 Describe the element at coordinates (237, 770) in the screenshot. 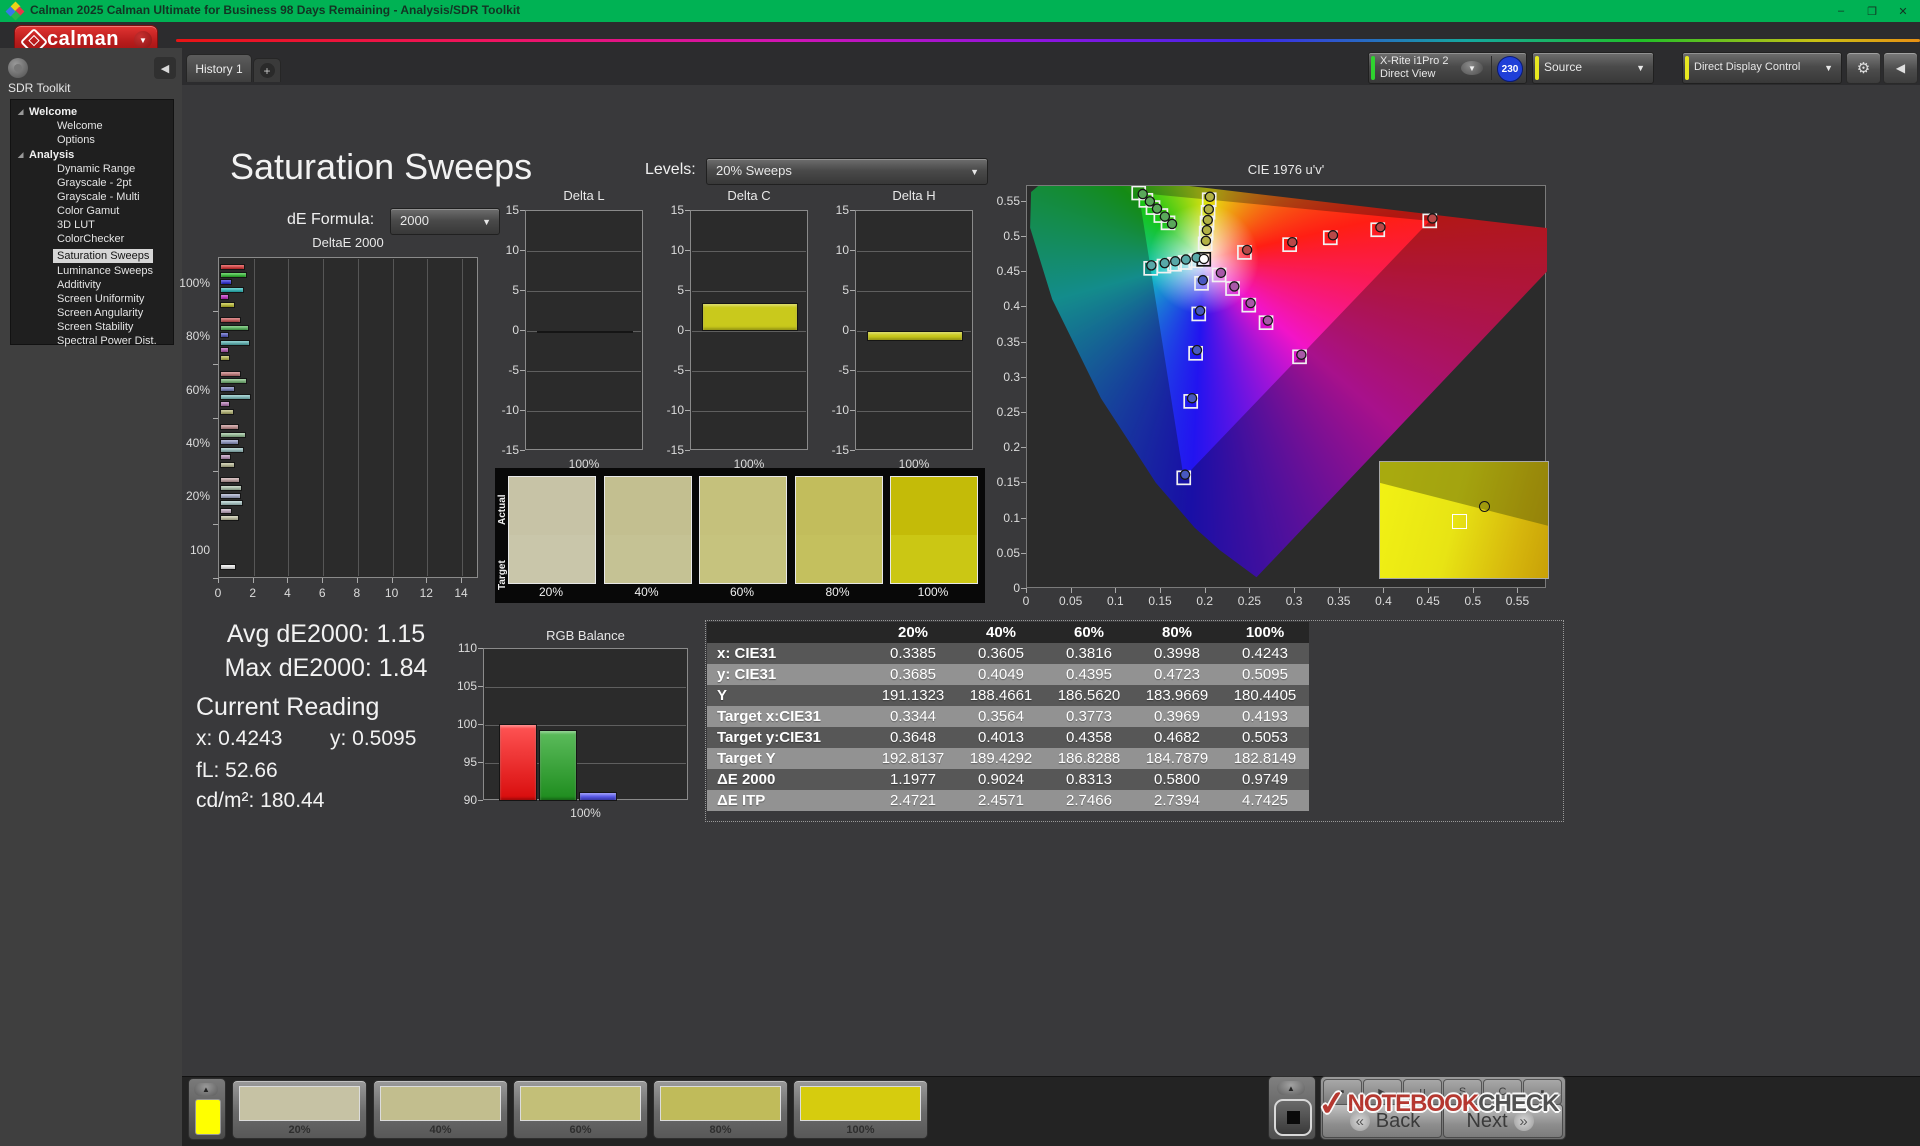

I see `reading-fl: fL: 52.66` at that location.